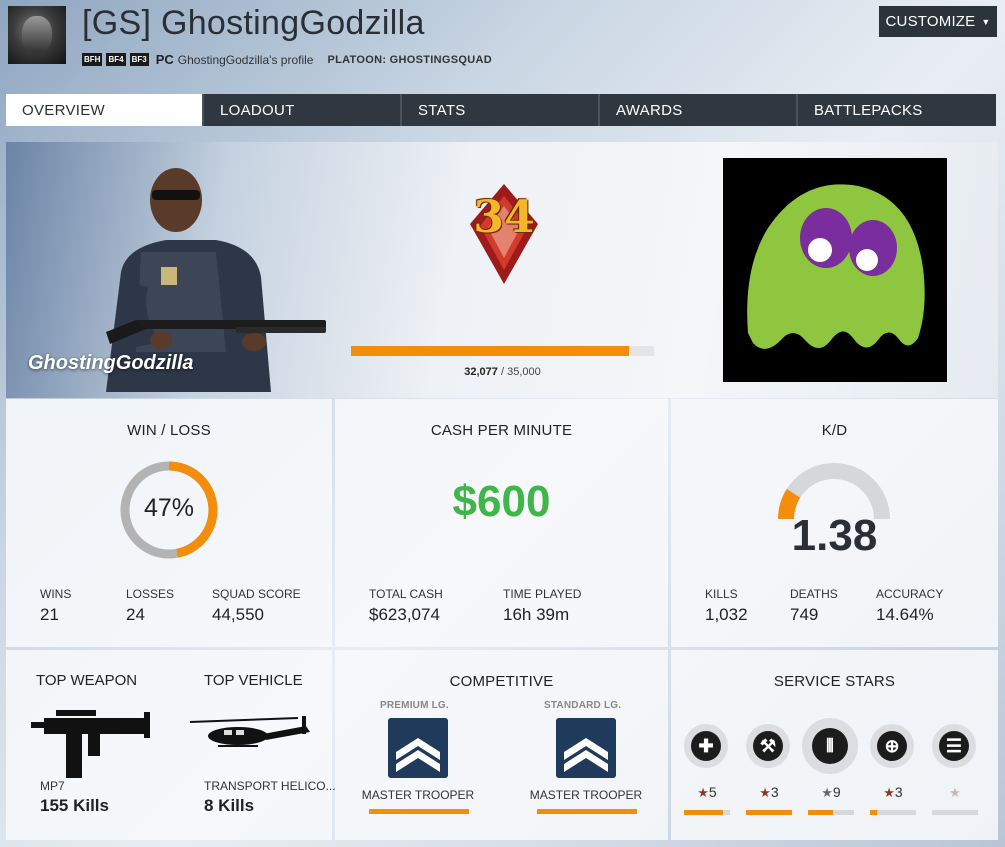  What do you see at coordinates (238, 614) in the screenshot?
I see `squad-score-value: 44,550` at bounding box center [238, 614].